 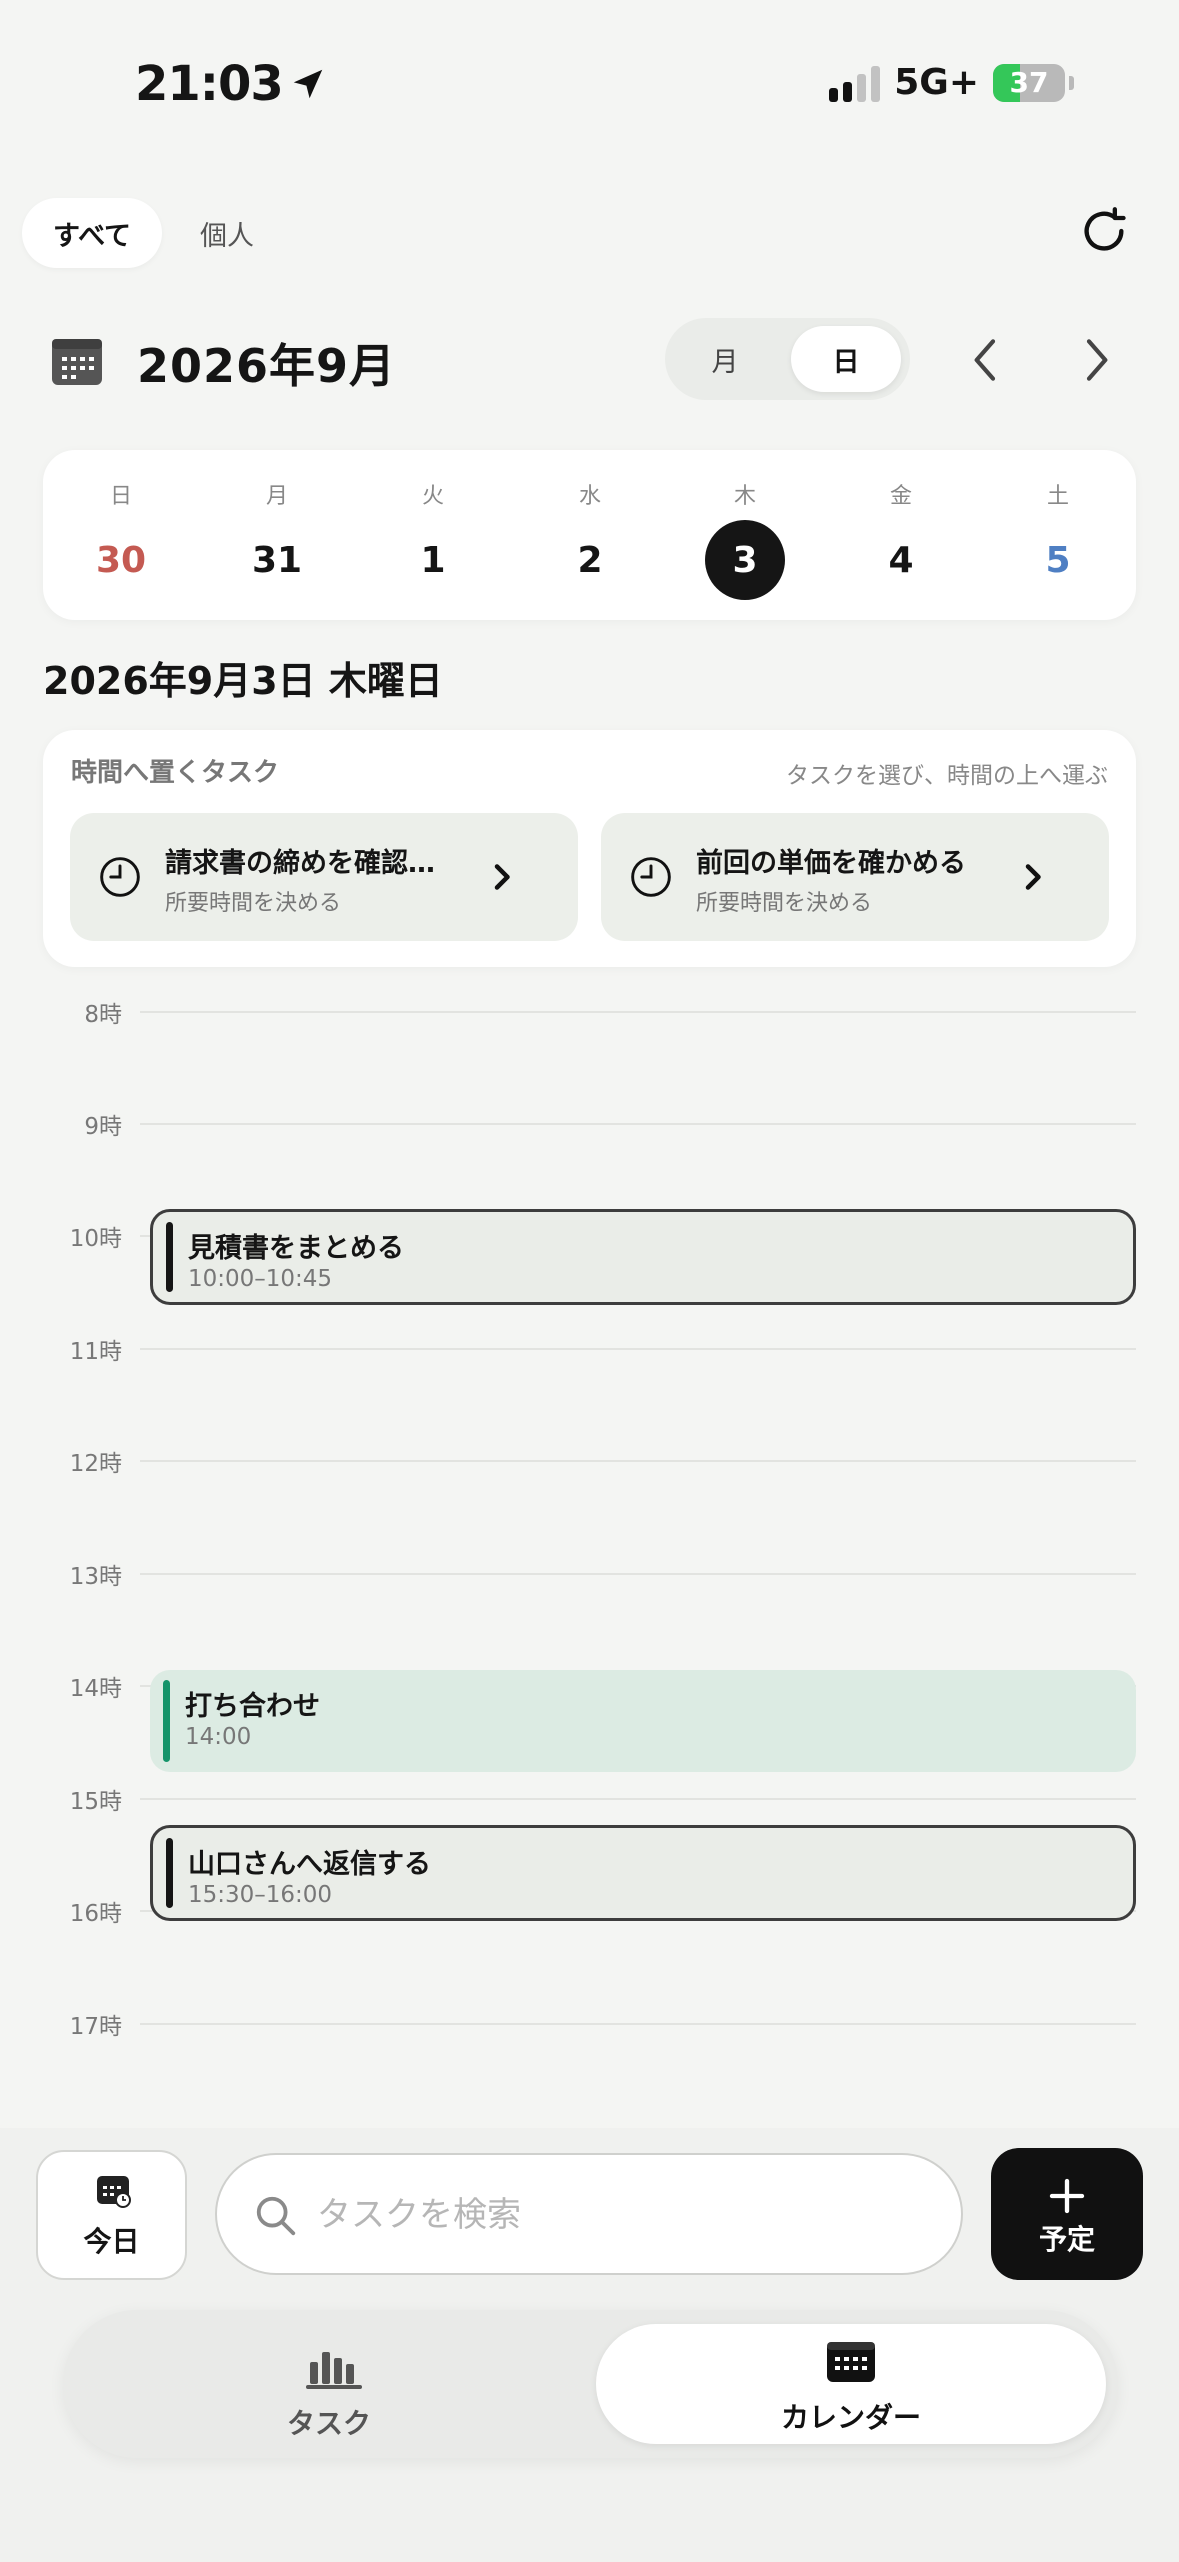 I want to click on status-indicators: 5G+ 37, so click(x=951, y=82).